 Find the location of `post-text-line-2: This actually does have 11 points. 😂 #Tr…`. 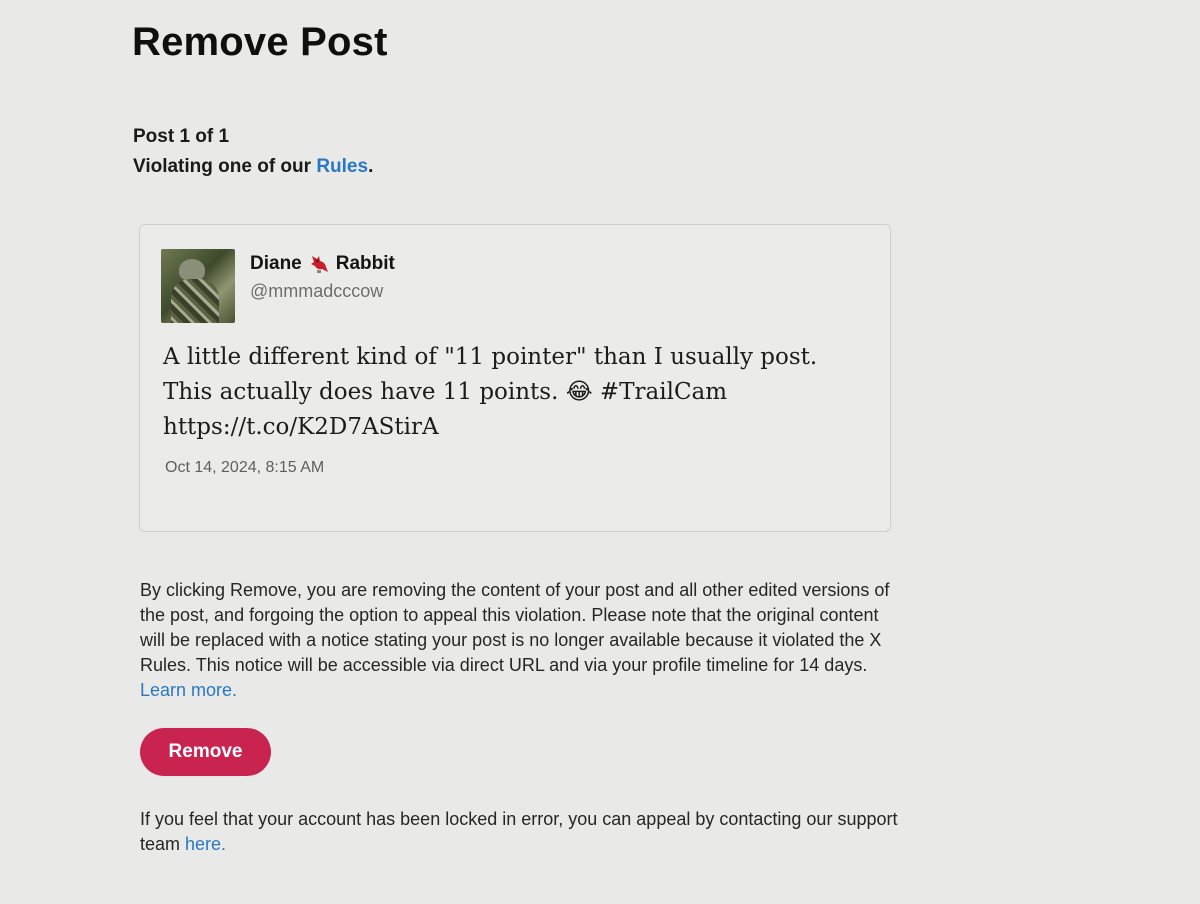

post-text-line-2: This actually does have 11 points. 😂 #Tr… is located at coordinates (513, 392).